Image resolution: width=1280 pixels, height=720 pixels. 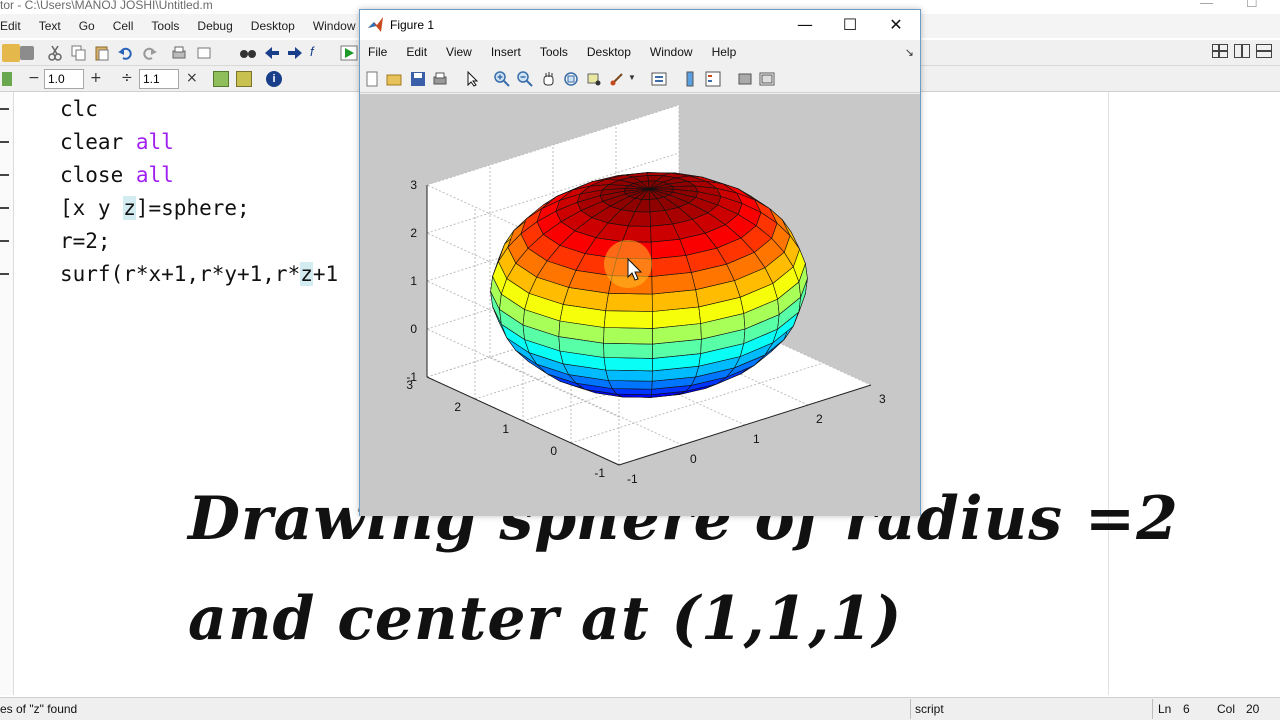 What do you see at coordinates (334, 26) in the screenshot?
I see `menu-window: Window` at bounding box center [334, 26].